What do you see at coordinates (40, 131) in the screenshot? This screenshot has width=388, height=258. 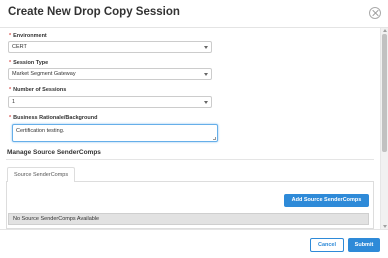 I see `business-rationale-value: Certification testing.` at bounding box center [40, 131].